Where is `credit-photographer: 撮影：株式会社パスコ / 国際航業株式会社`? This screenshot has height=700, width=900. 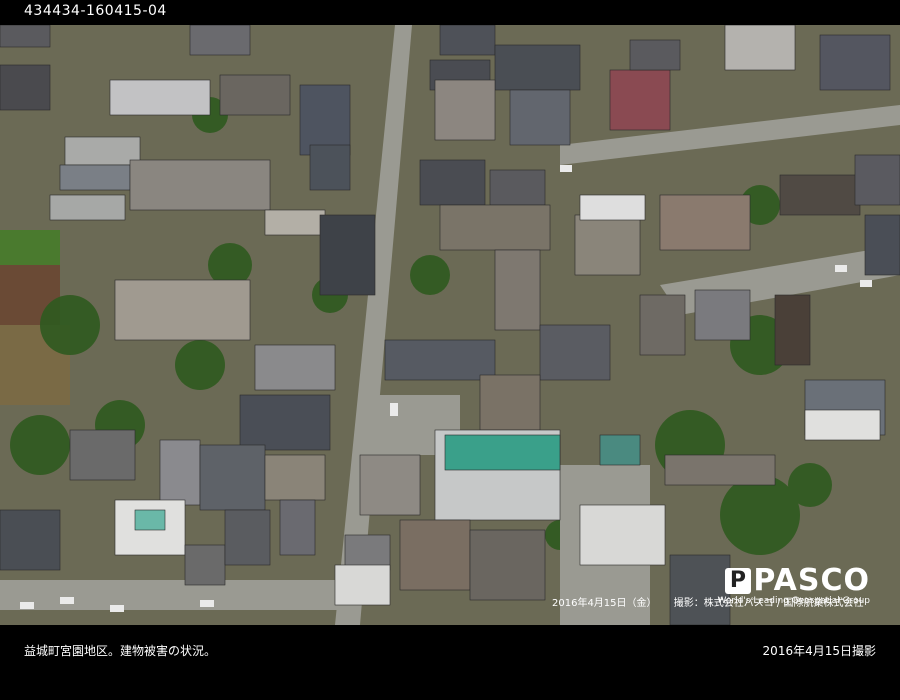 credit-photographer: 撮影：株式会社パスコ / 国際航業株式会社 is located at coordinates (768, 603).